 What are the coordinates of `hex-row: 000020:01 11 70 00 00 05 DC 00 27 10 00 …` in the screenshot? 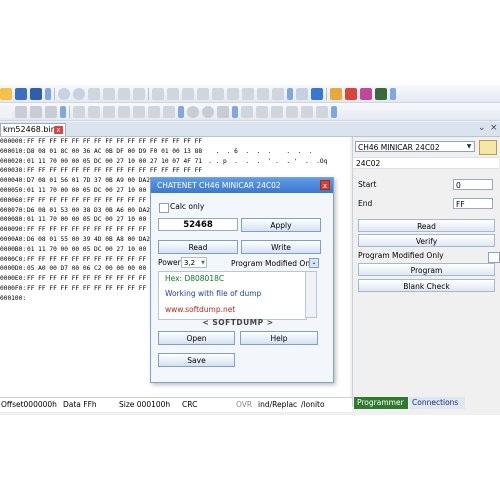 It's located at (175, 162).